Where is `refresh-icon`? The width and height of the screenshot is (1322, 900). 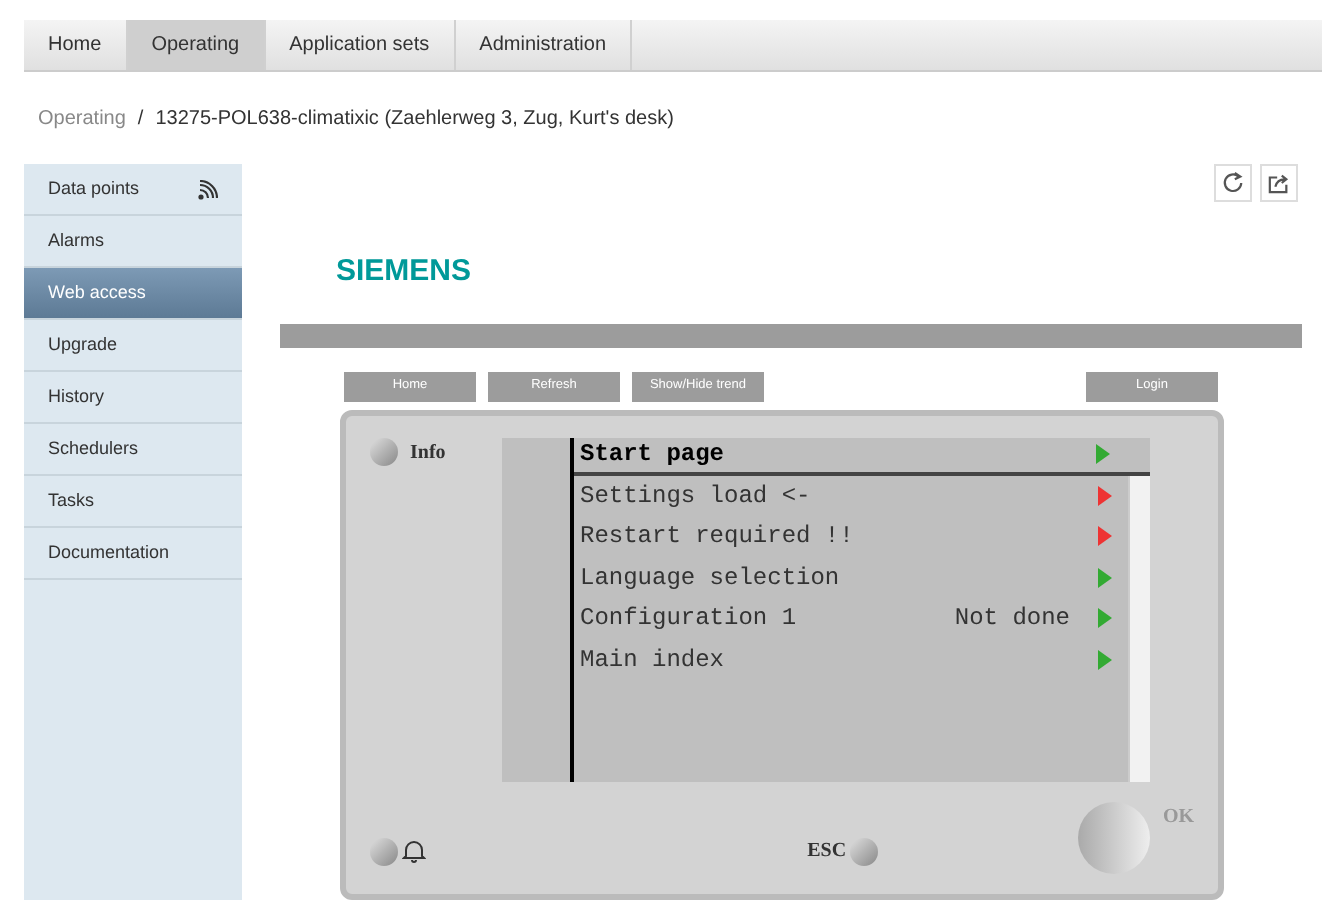
refresh-icon is located at coordinates (1233, 183).